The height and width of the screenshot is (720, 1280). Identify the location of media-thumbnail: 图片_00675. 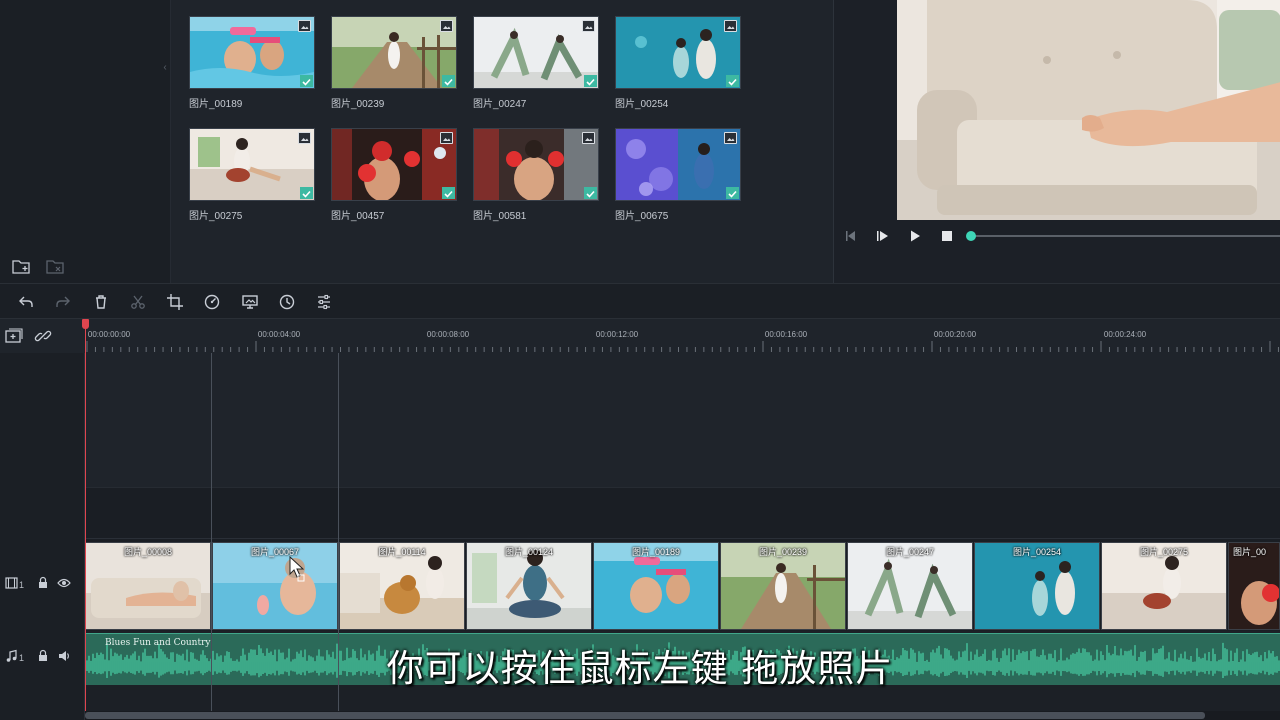
(678, 175).